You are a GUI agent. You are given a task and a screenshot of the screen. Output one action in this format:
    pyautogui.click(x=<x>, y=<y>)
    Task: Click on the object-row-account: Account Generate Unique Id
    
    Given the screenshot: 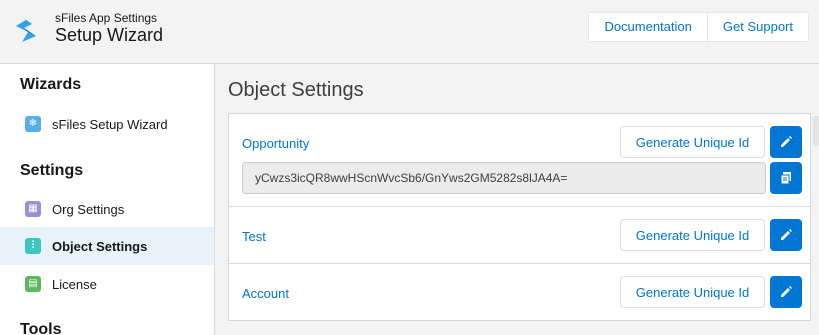 What is the action you would take?
    pyautogui.click(x=519, y=292)
    